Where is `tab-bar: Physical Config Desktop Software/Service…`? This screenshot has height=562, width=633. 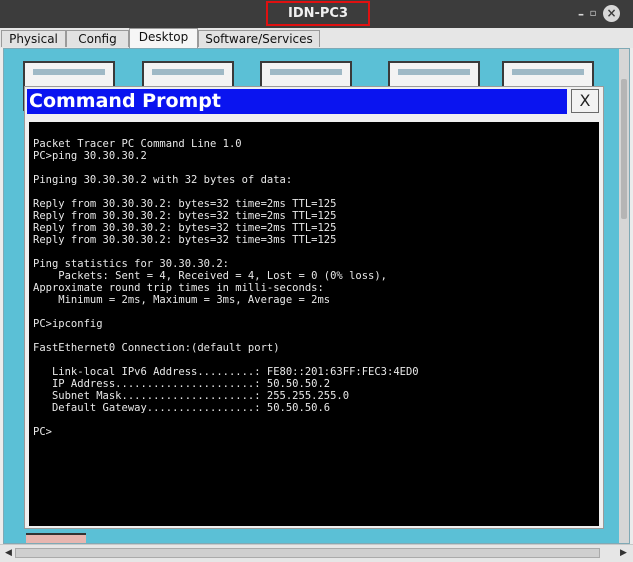 tab-bar: Physical Config Desktop Software/Service… is located at coordinates (316, 38).